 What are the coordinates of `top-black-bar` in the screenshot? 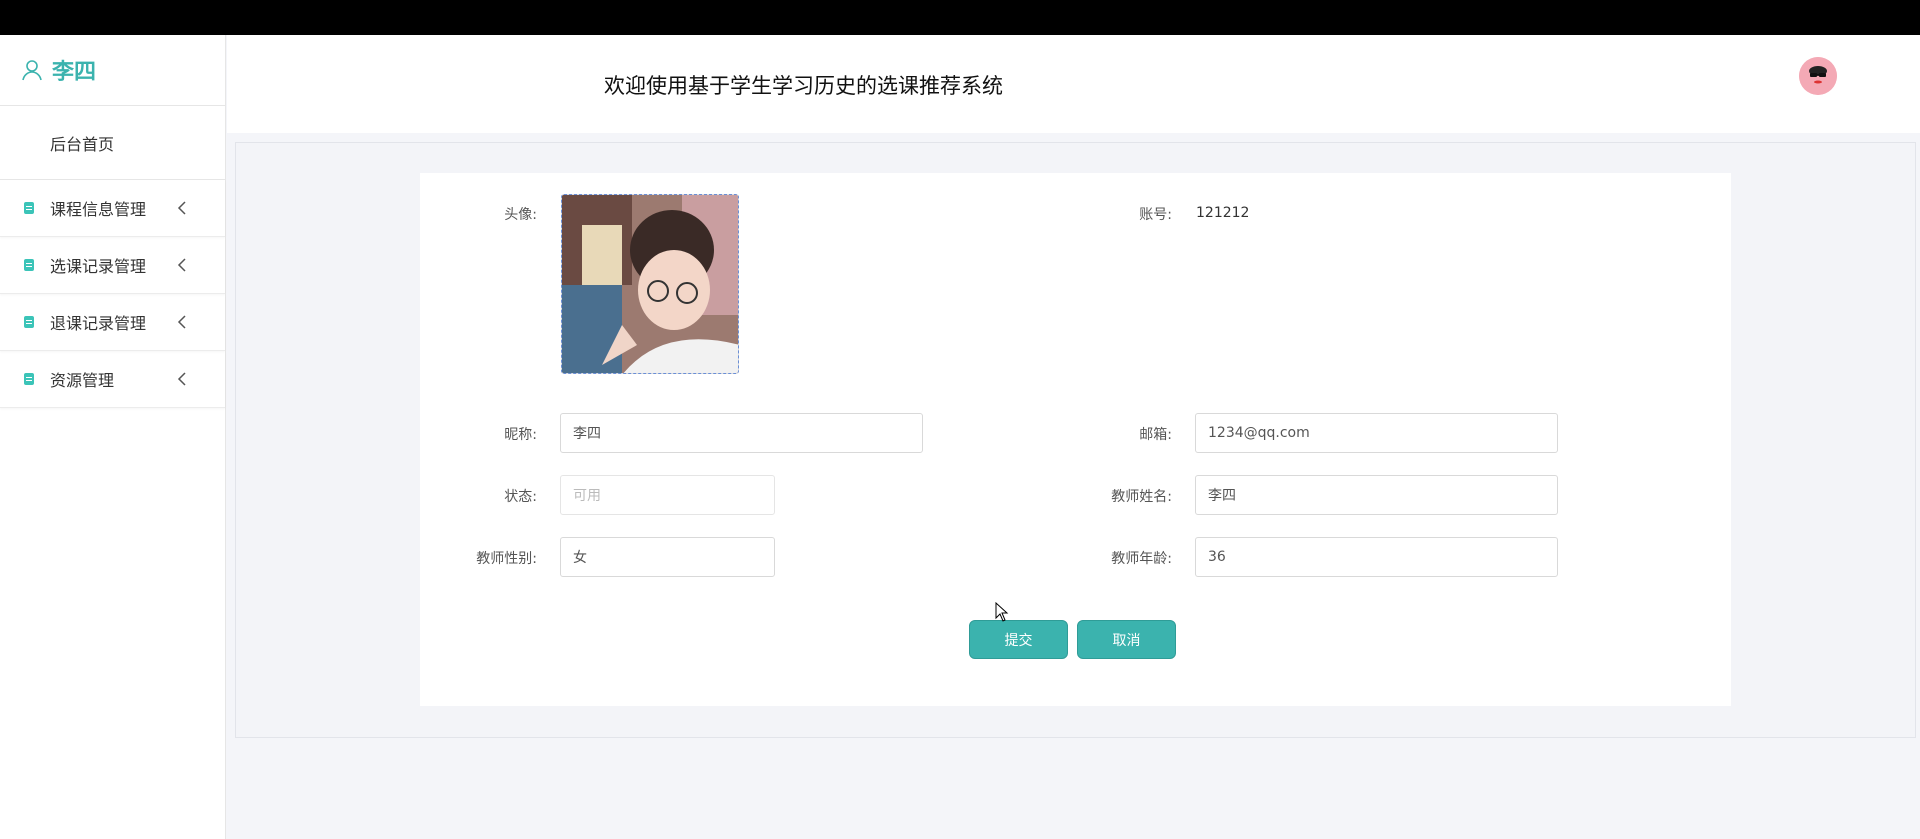 It's located at (960, 17).